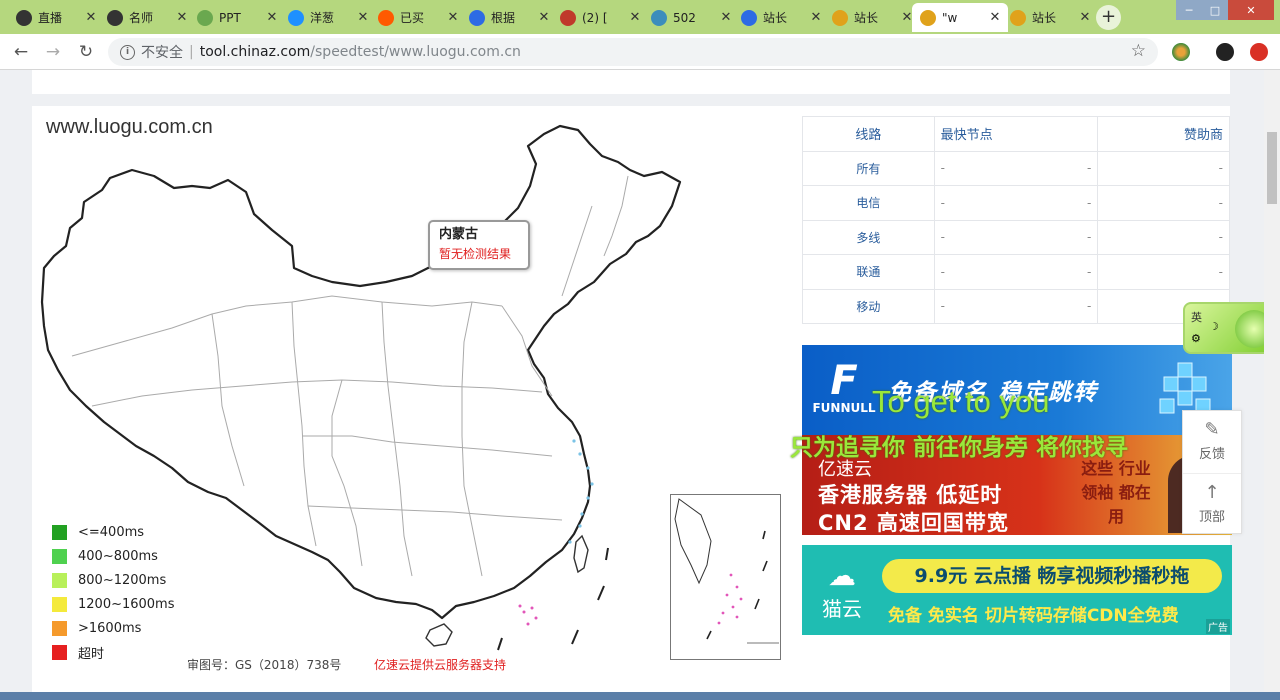 The image size is (1280, 700). Describe the element at coordinates (127, 52) in the screenshot. I see `info-icon: i` at that location.